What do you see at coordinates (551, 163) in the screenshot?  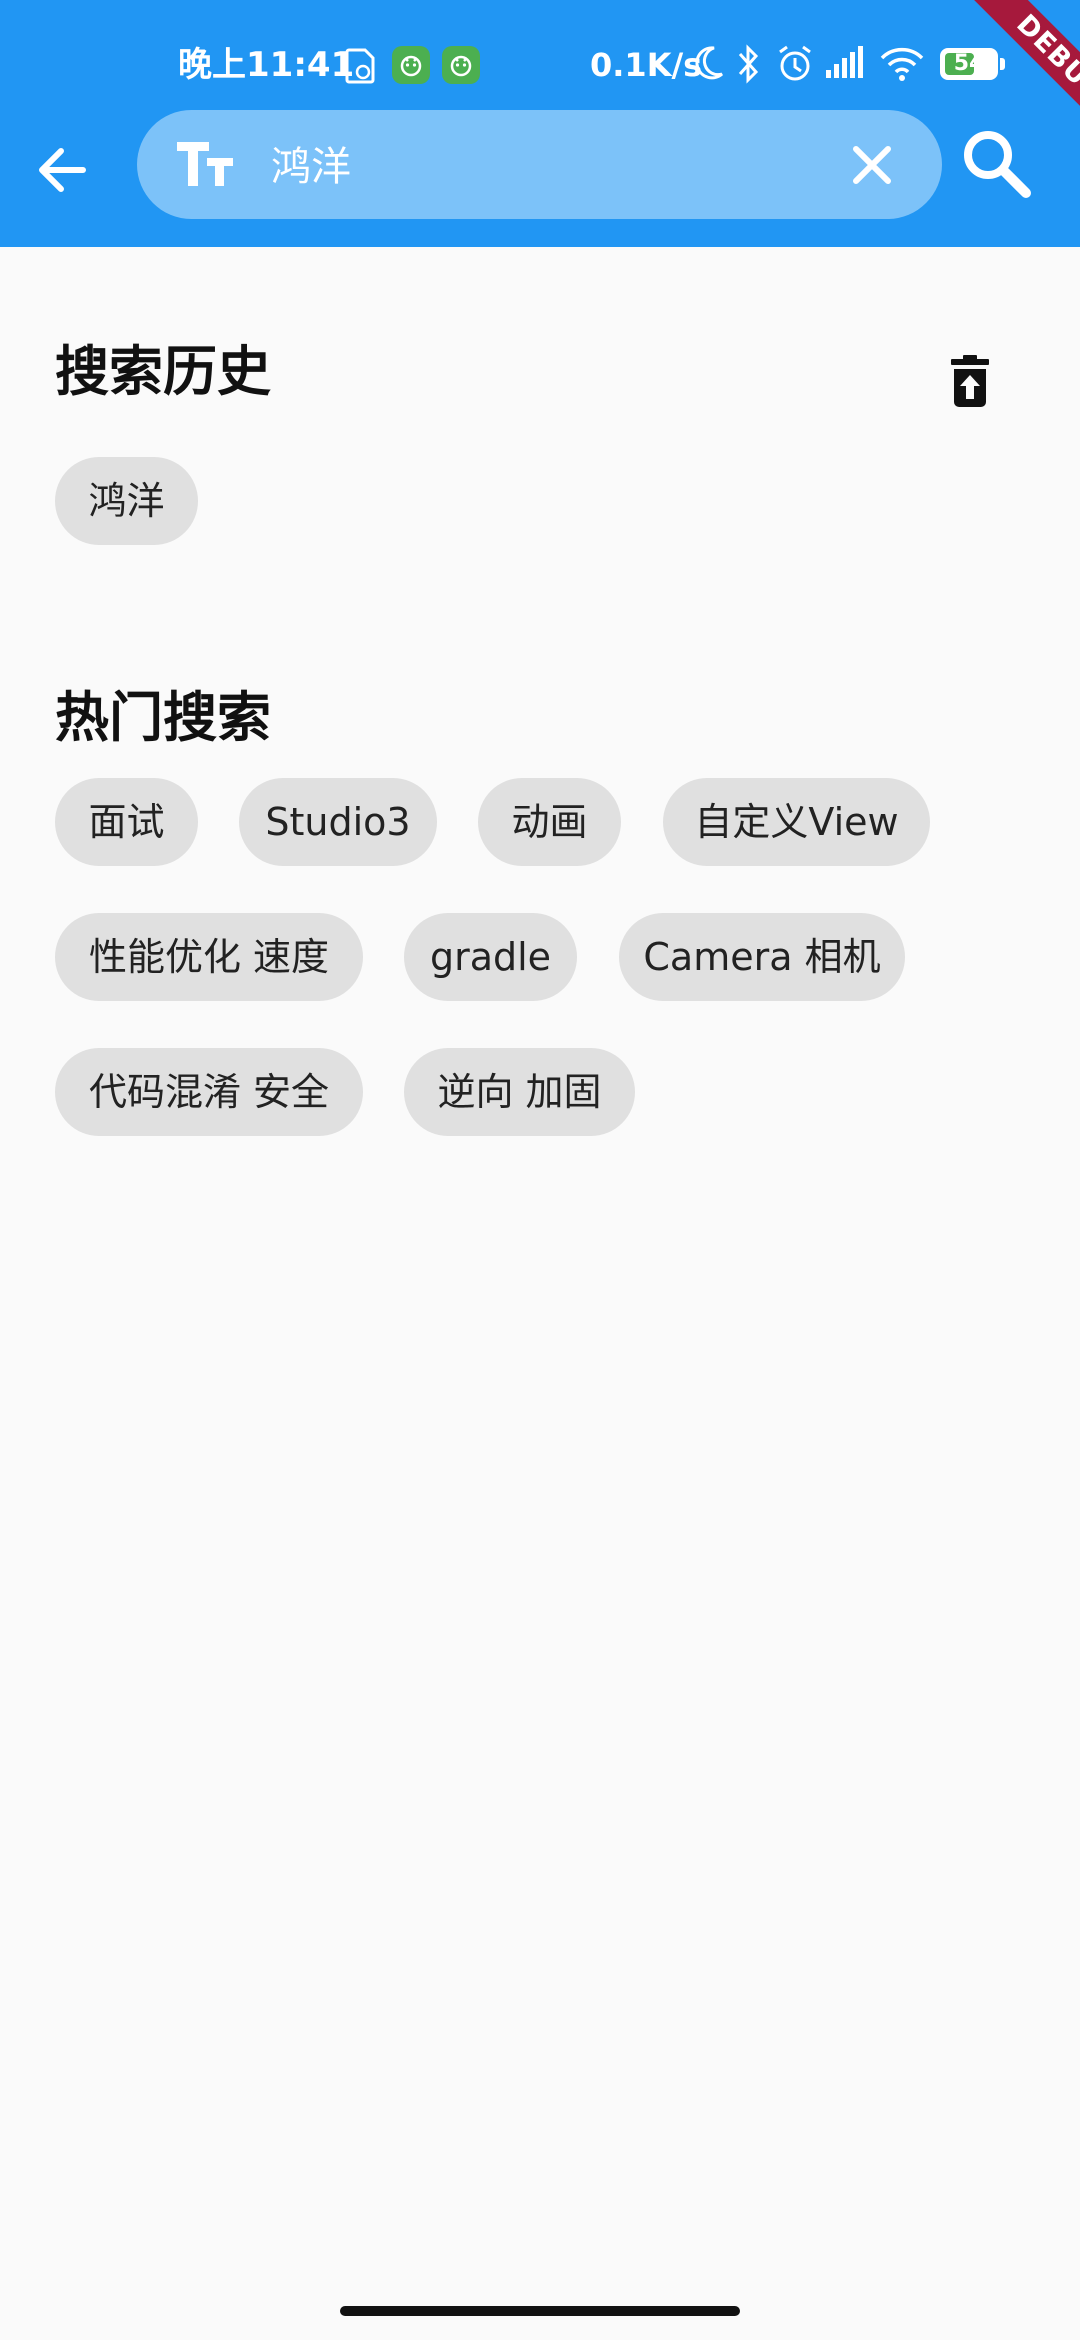 I see `search-input` at bounding box center [551, 163].